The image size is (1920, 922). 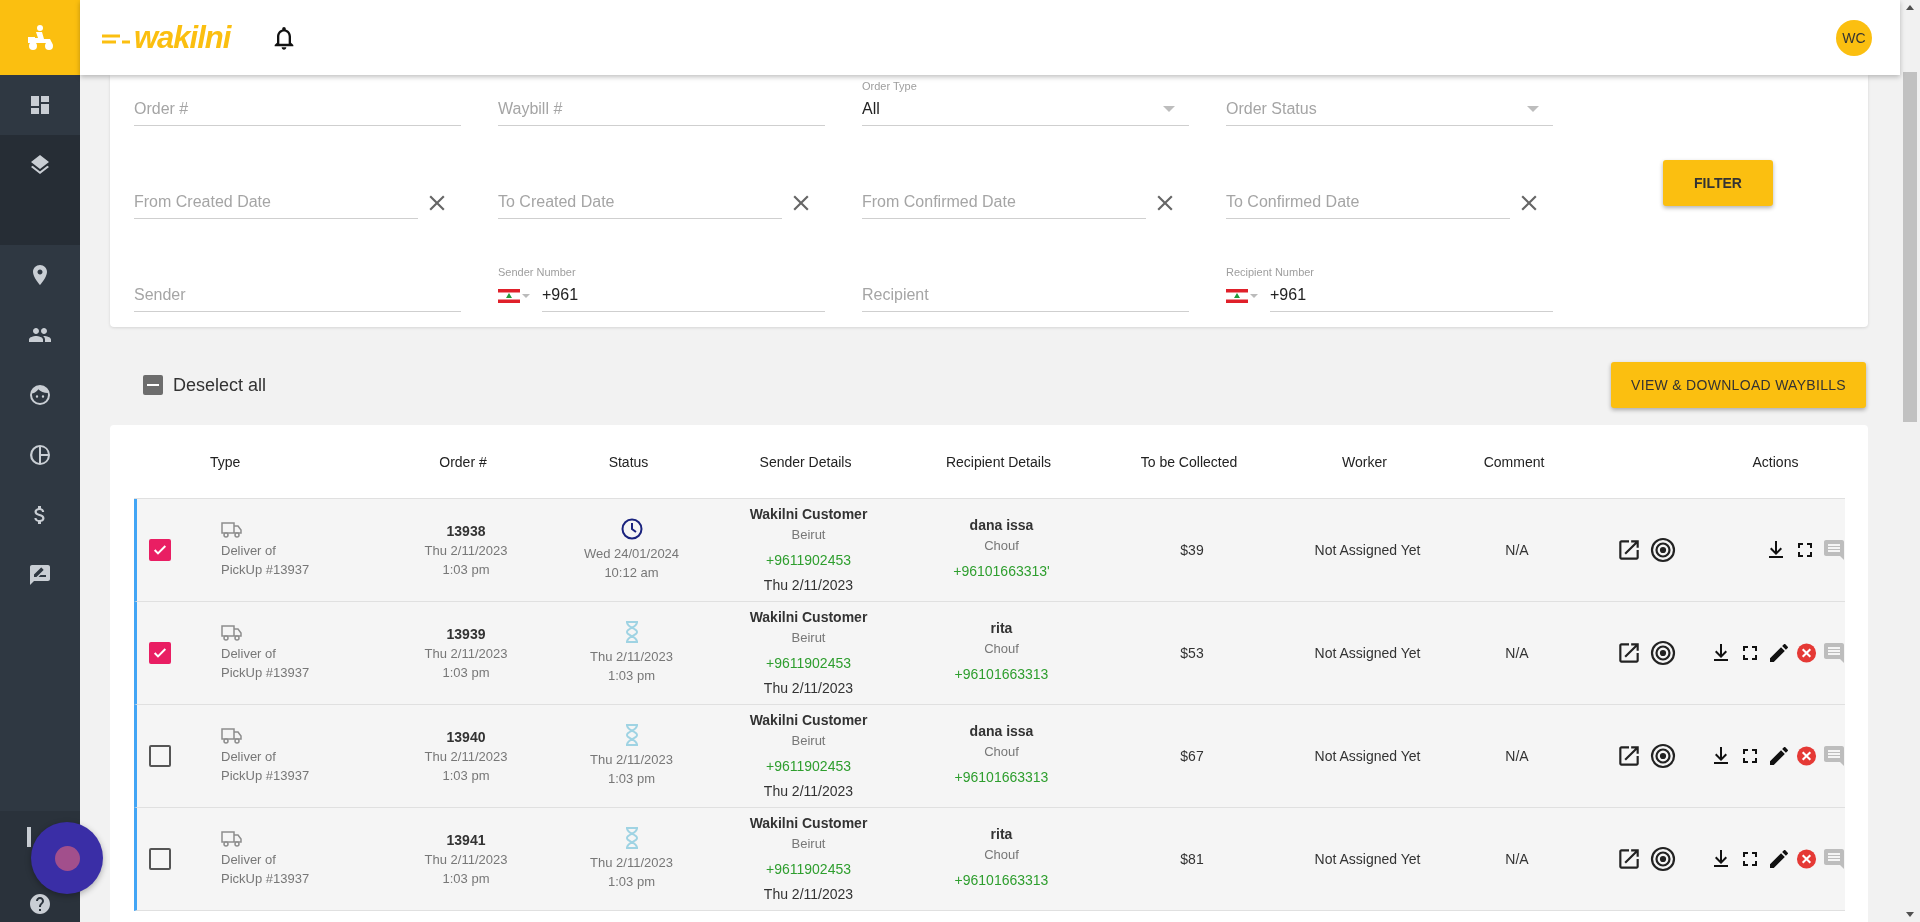 I want to click on deselect-all-link: Deselect all, so click(x=210, y=385).